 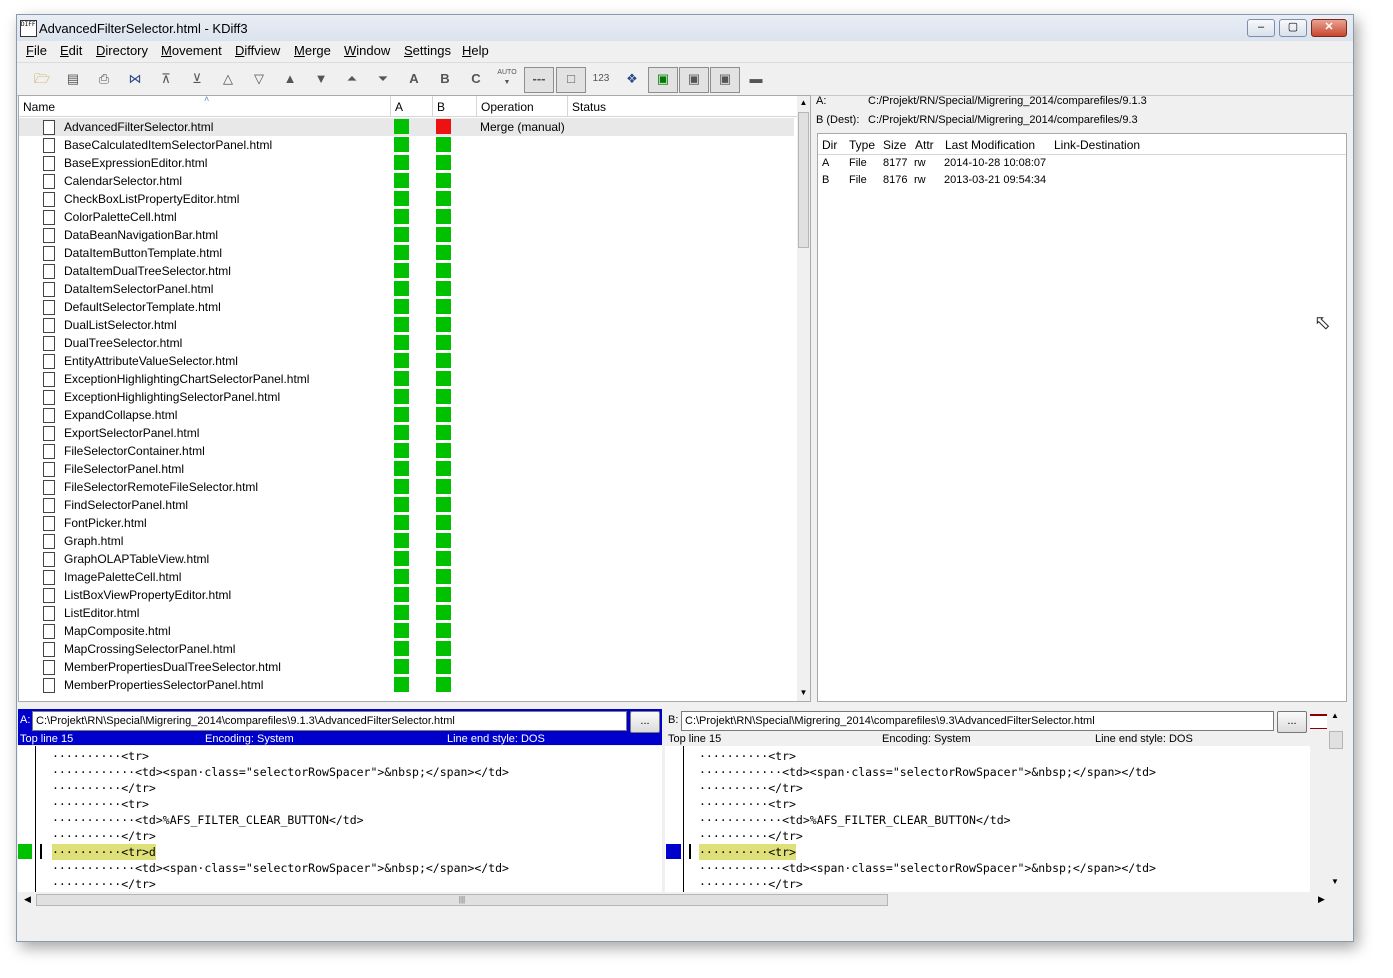 I want to click on status-a-indicator, so click(x=401, y=558).